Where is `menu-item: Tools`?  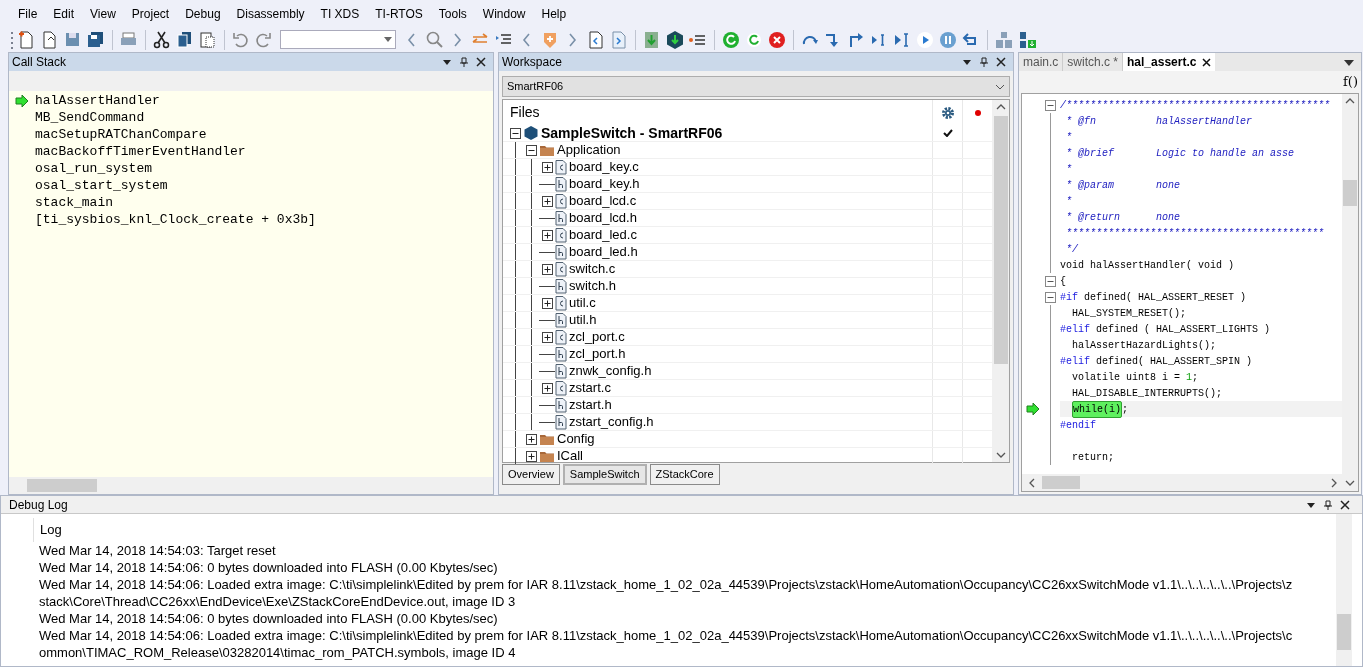
menu-item: Tools is located at coordinates (452, 13).